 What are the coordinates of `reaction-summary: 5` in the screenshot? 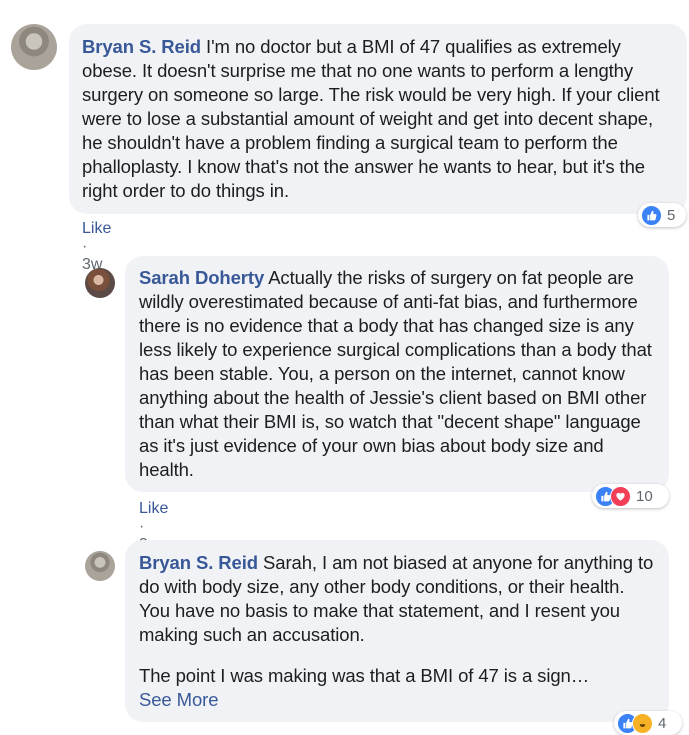 It's located at (662, 215).